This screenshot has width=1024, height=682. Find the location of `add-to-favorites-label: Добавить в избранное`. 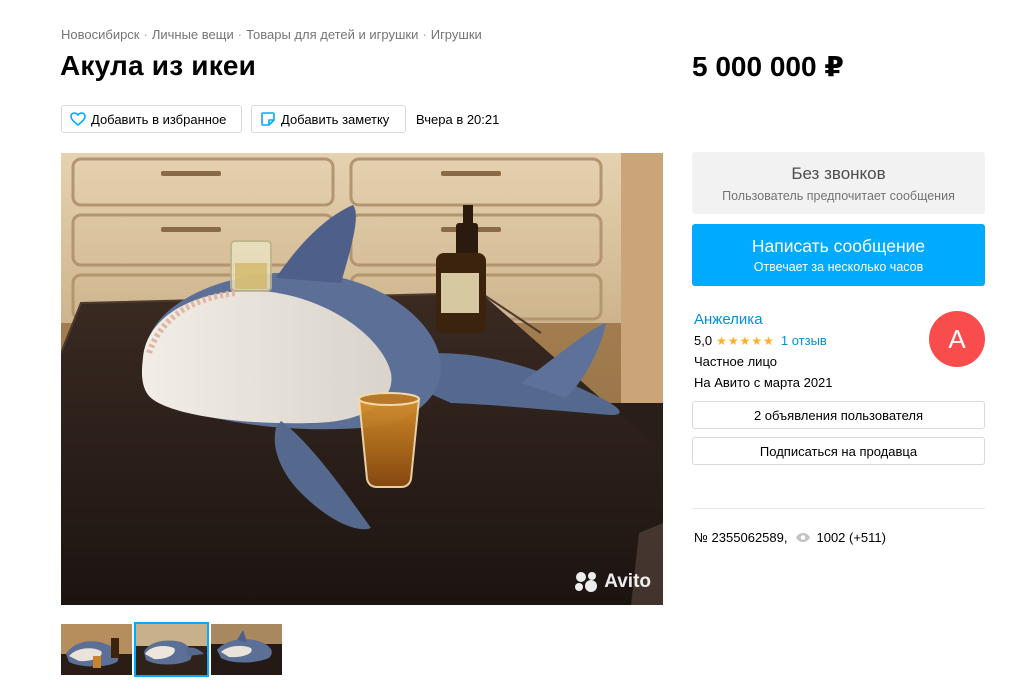

add-to-favorites-label: Добавить в избранное is located at coordinates (159, 119).